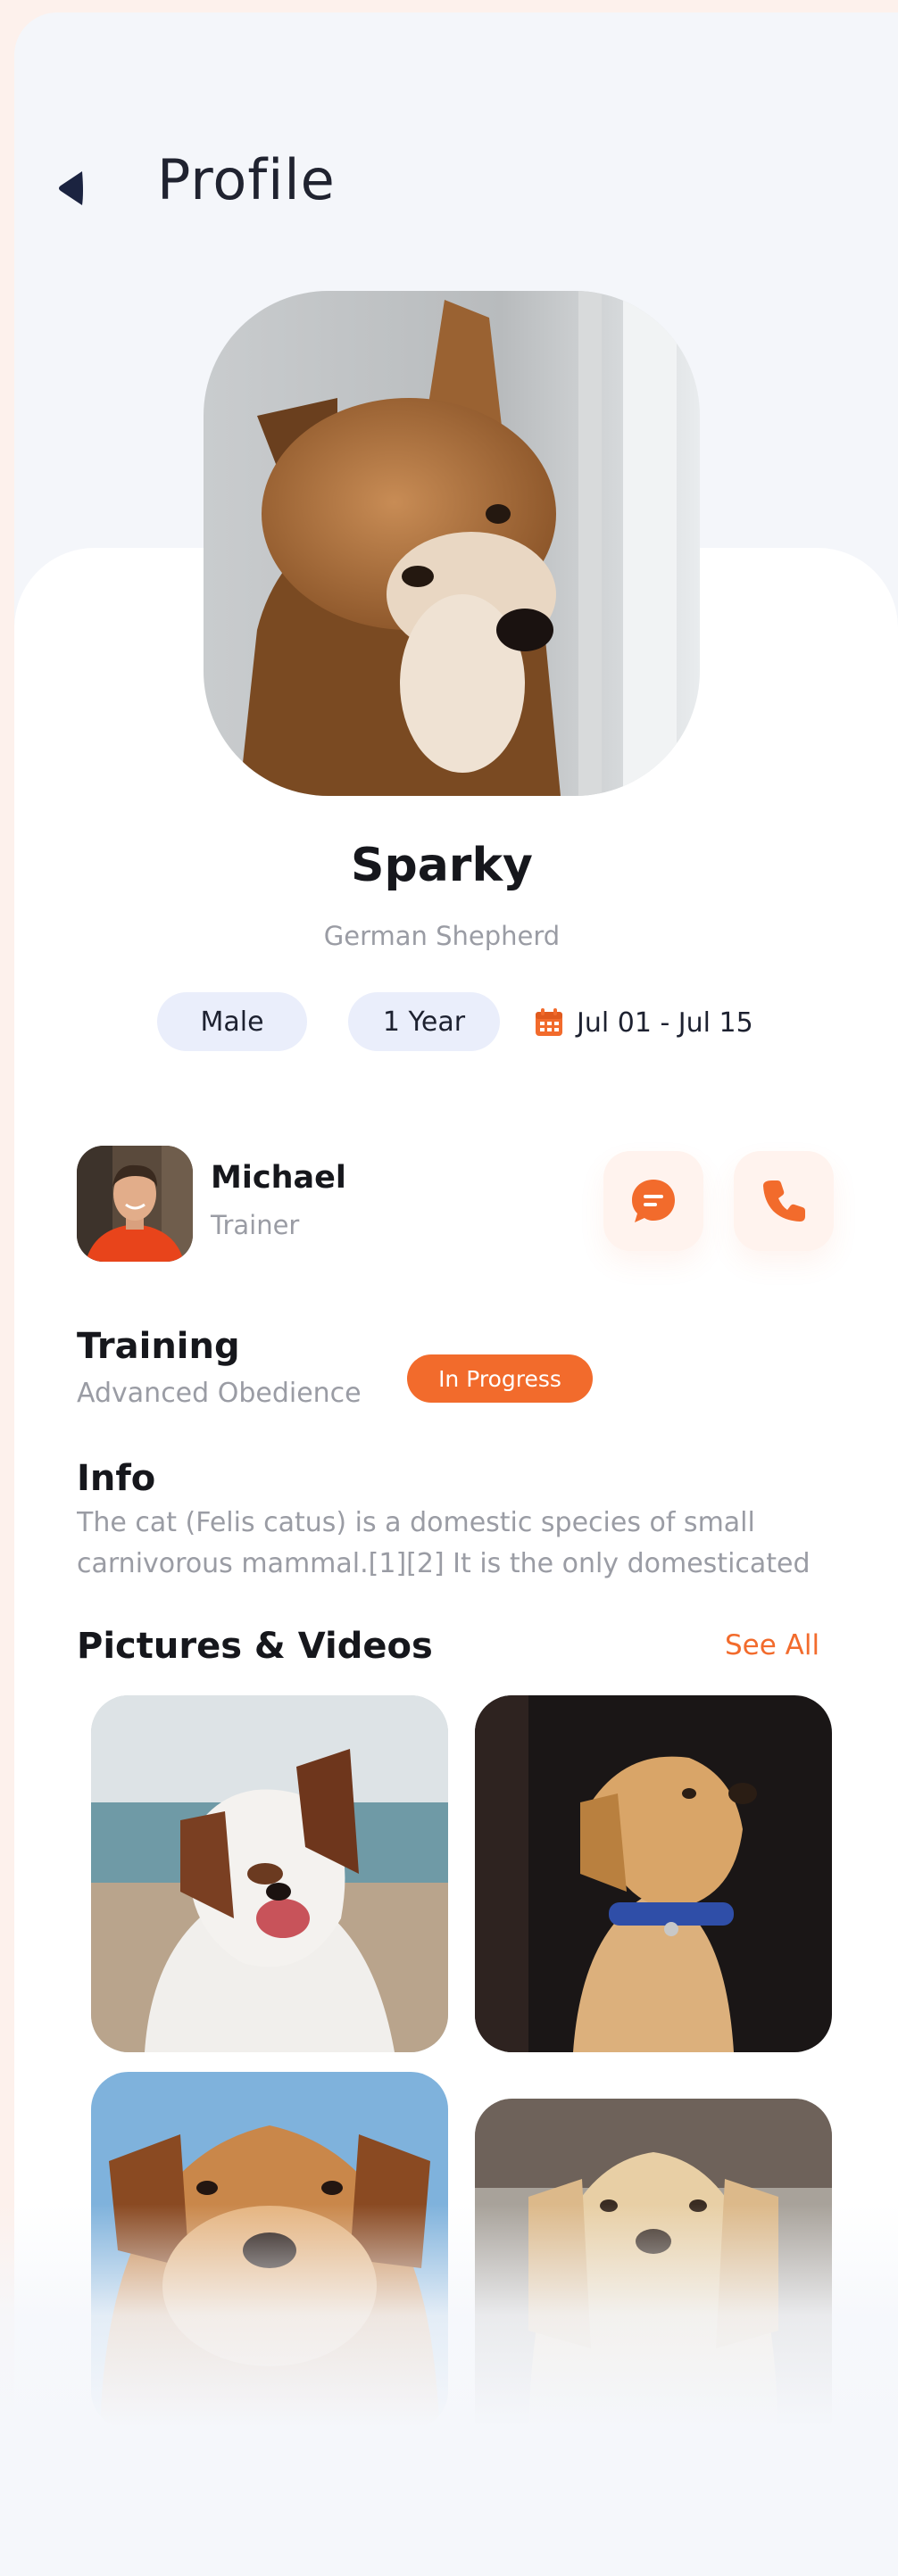 This screenshot has height=2576, width=898. I want to click on training-title: Training, so click(158, 1346).